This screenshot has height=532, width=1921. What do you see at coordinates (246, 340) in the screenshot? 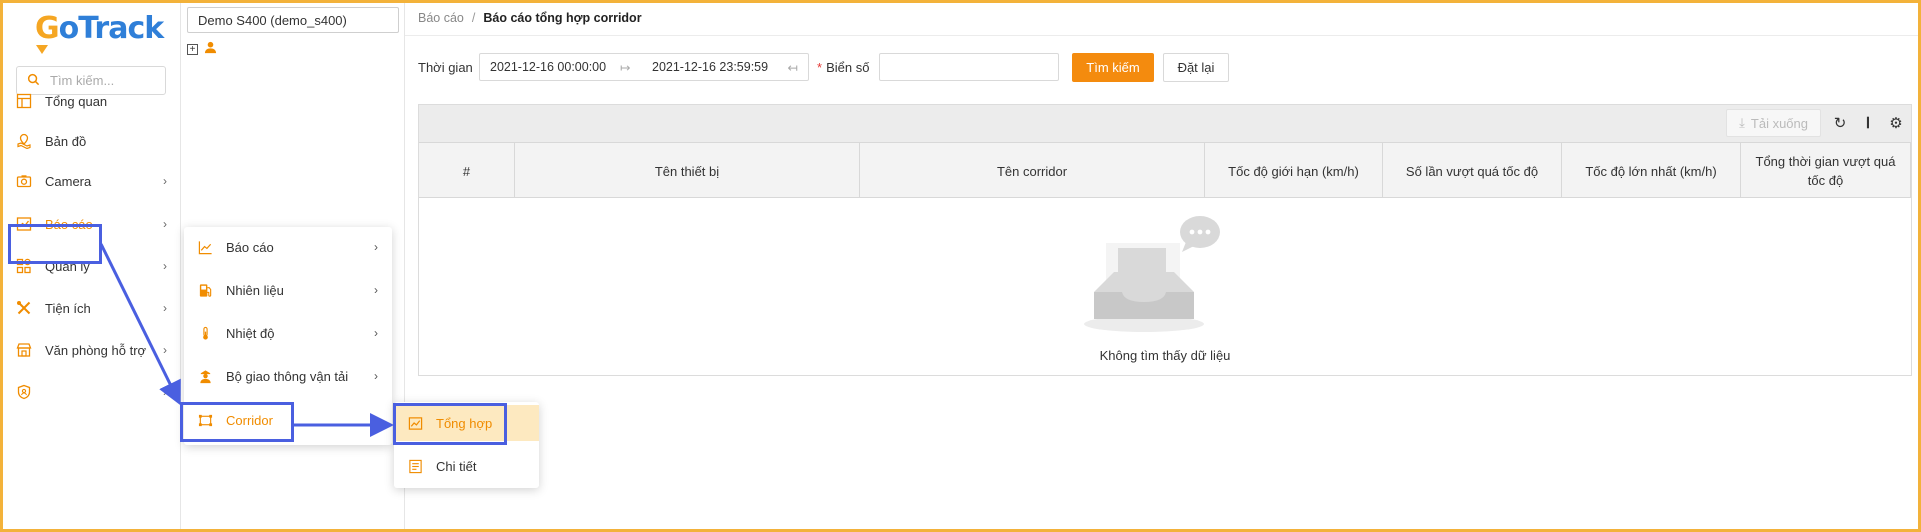
I see `annotation-arrows` at bounding box center [246, 340].